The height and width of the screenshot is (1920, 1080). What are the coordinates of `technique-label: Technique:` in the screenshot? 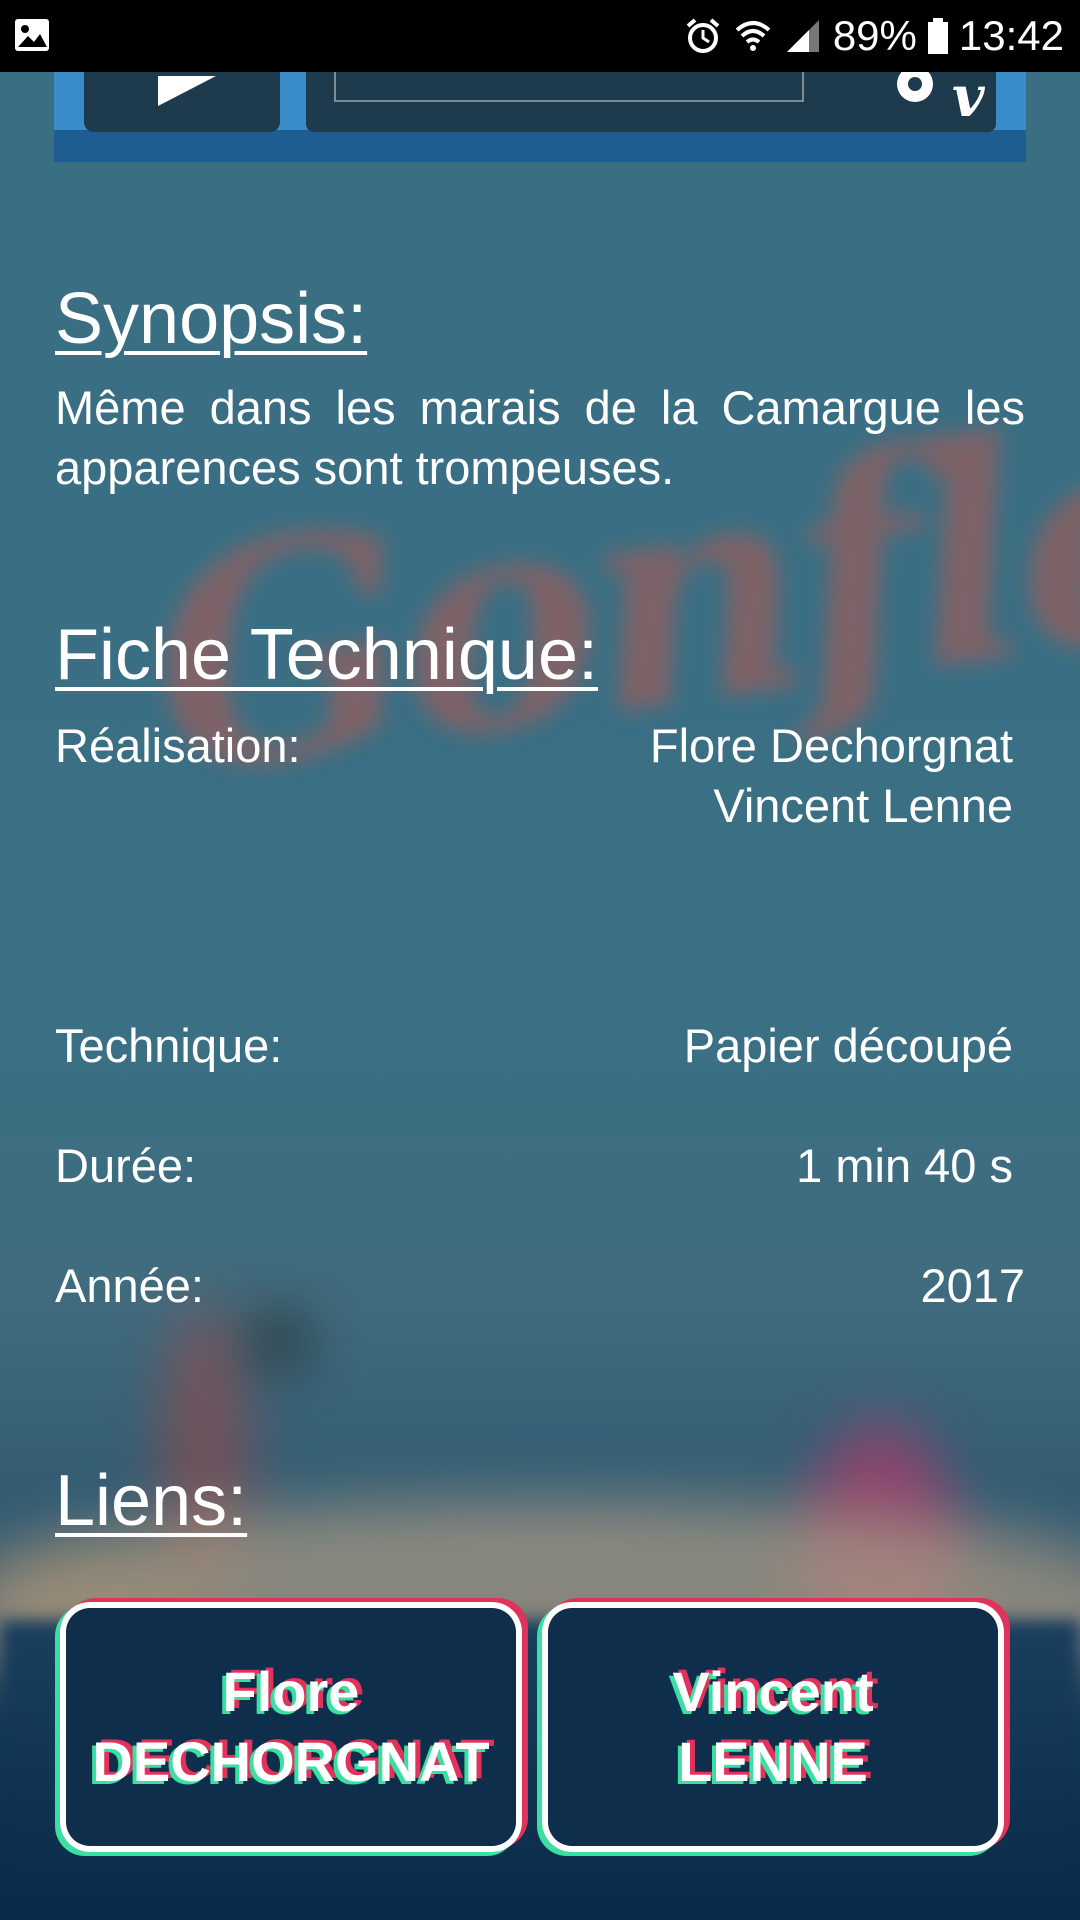 It's located at (169, 1045).